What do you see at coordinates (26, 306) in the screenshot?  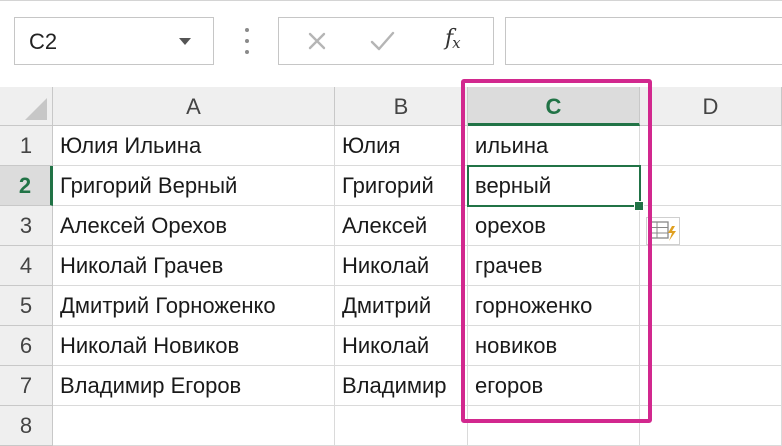 I see `row-header-5: 5` at bounding box center [26, 306].